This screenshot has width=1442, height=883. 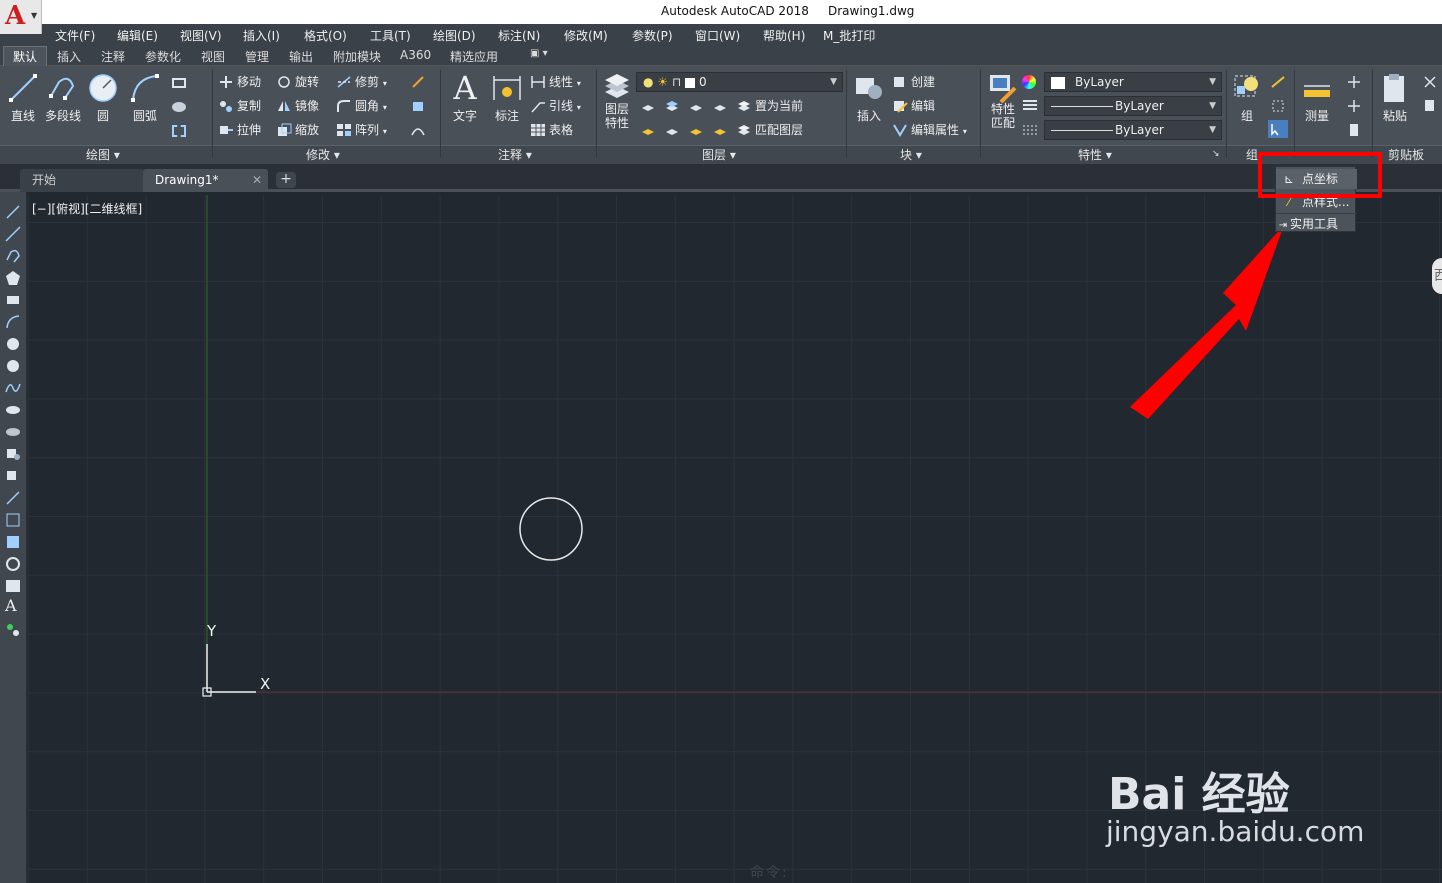 I want to click on offset-button, so click(x=419, y=130).